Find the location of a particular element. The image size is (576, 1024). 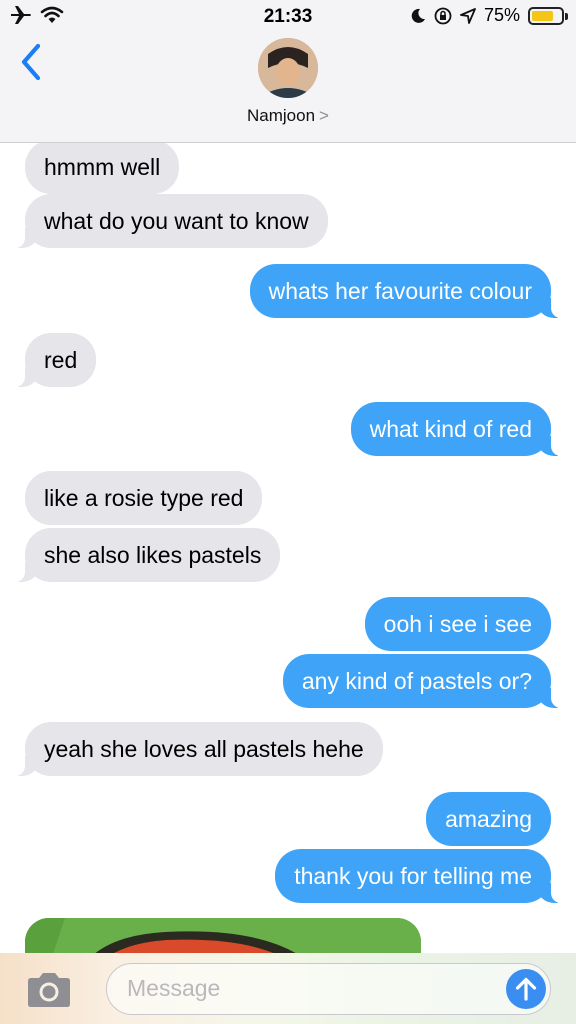

message-field is located at coordinates (328, 989).